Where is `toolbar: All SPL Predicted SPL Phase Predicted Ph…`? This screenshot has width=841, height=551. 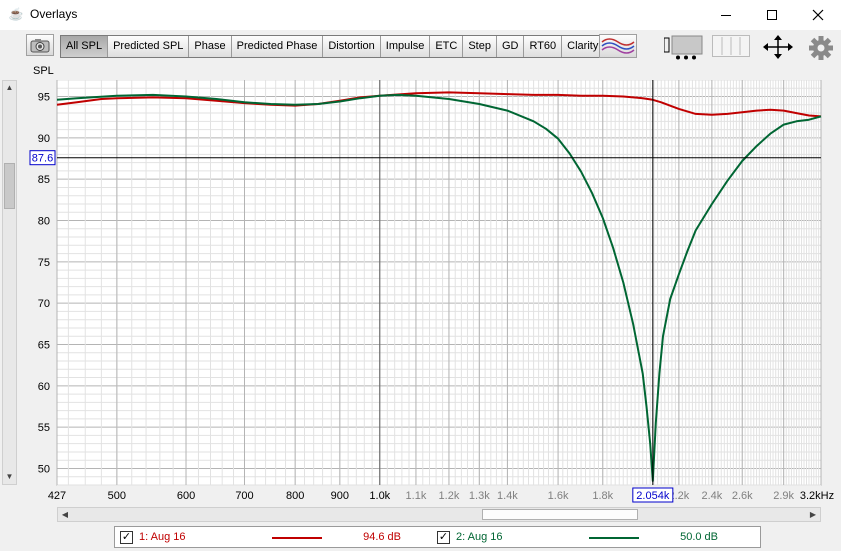
toolbar: All SPL Predicted SPL Phase Predicted Ph… is located at coordinates (420, 47).